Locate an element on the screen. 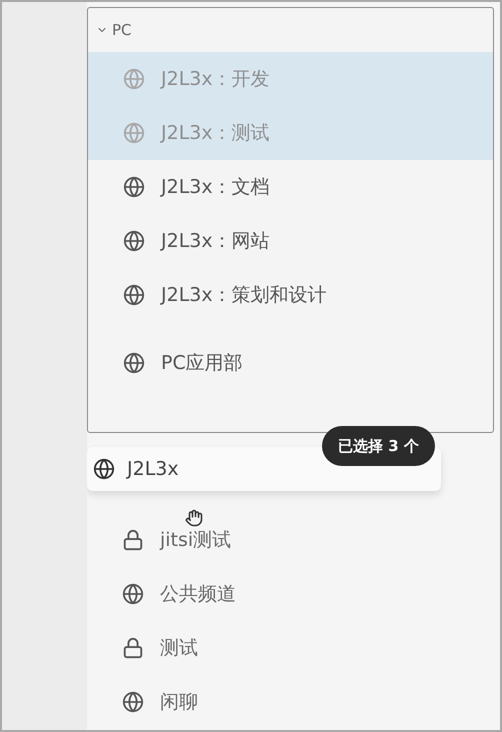 The image size is (502, 732). section-label: PC is located at coordinates (122, 30).